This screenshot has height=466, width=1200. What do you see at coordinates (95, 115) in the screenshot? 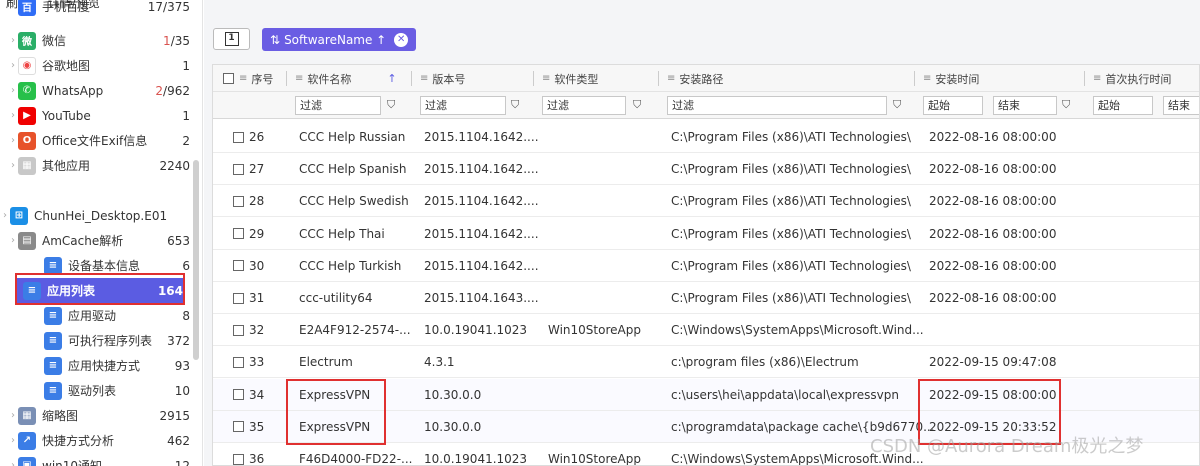
I see `tree-item: › ▶ YouTube 1` at bounding box center [95, 115].